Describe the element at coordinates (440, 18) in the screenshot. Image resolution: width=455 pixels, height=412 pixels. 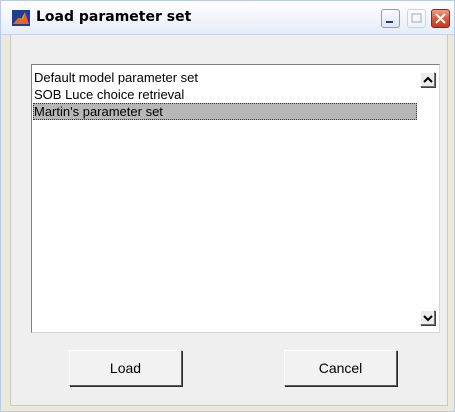
I see `close-button` at that location.